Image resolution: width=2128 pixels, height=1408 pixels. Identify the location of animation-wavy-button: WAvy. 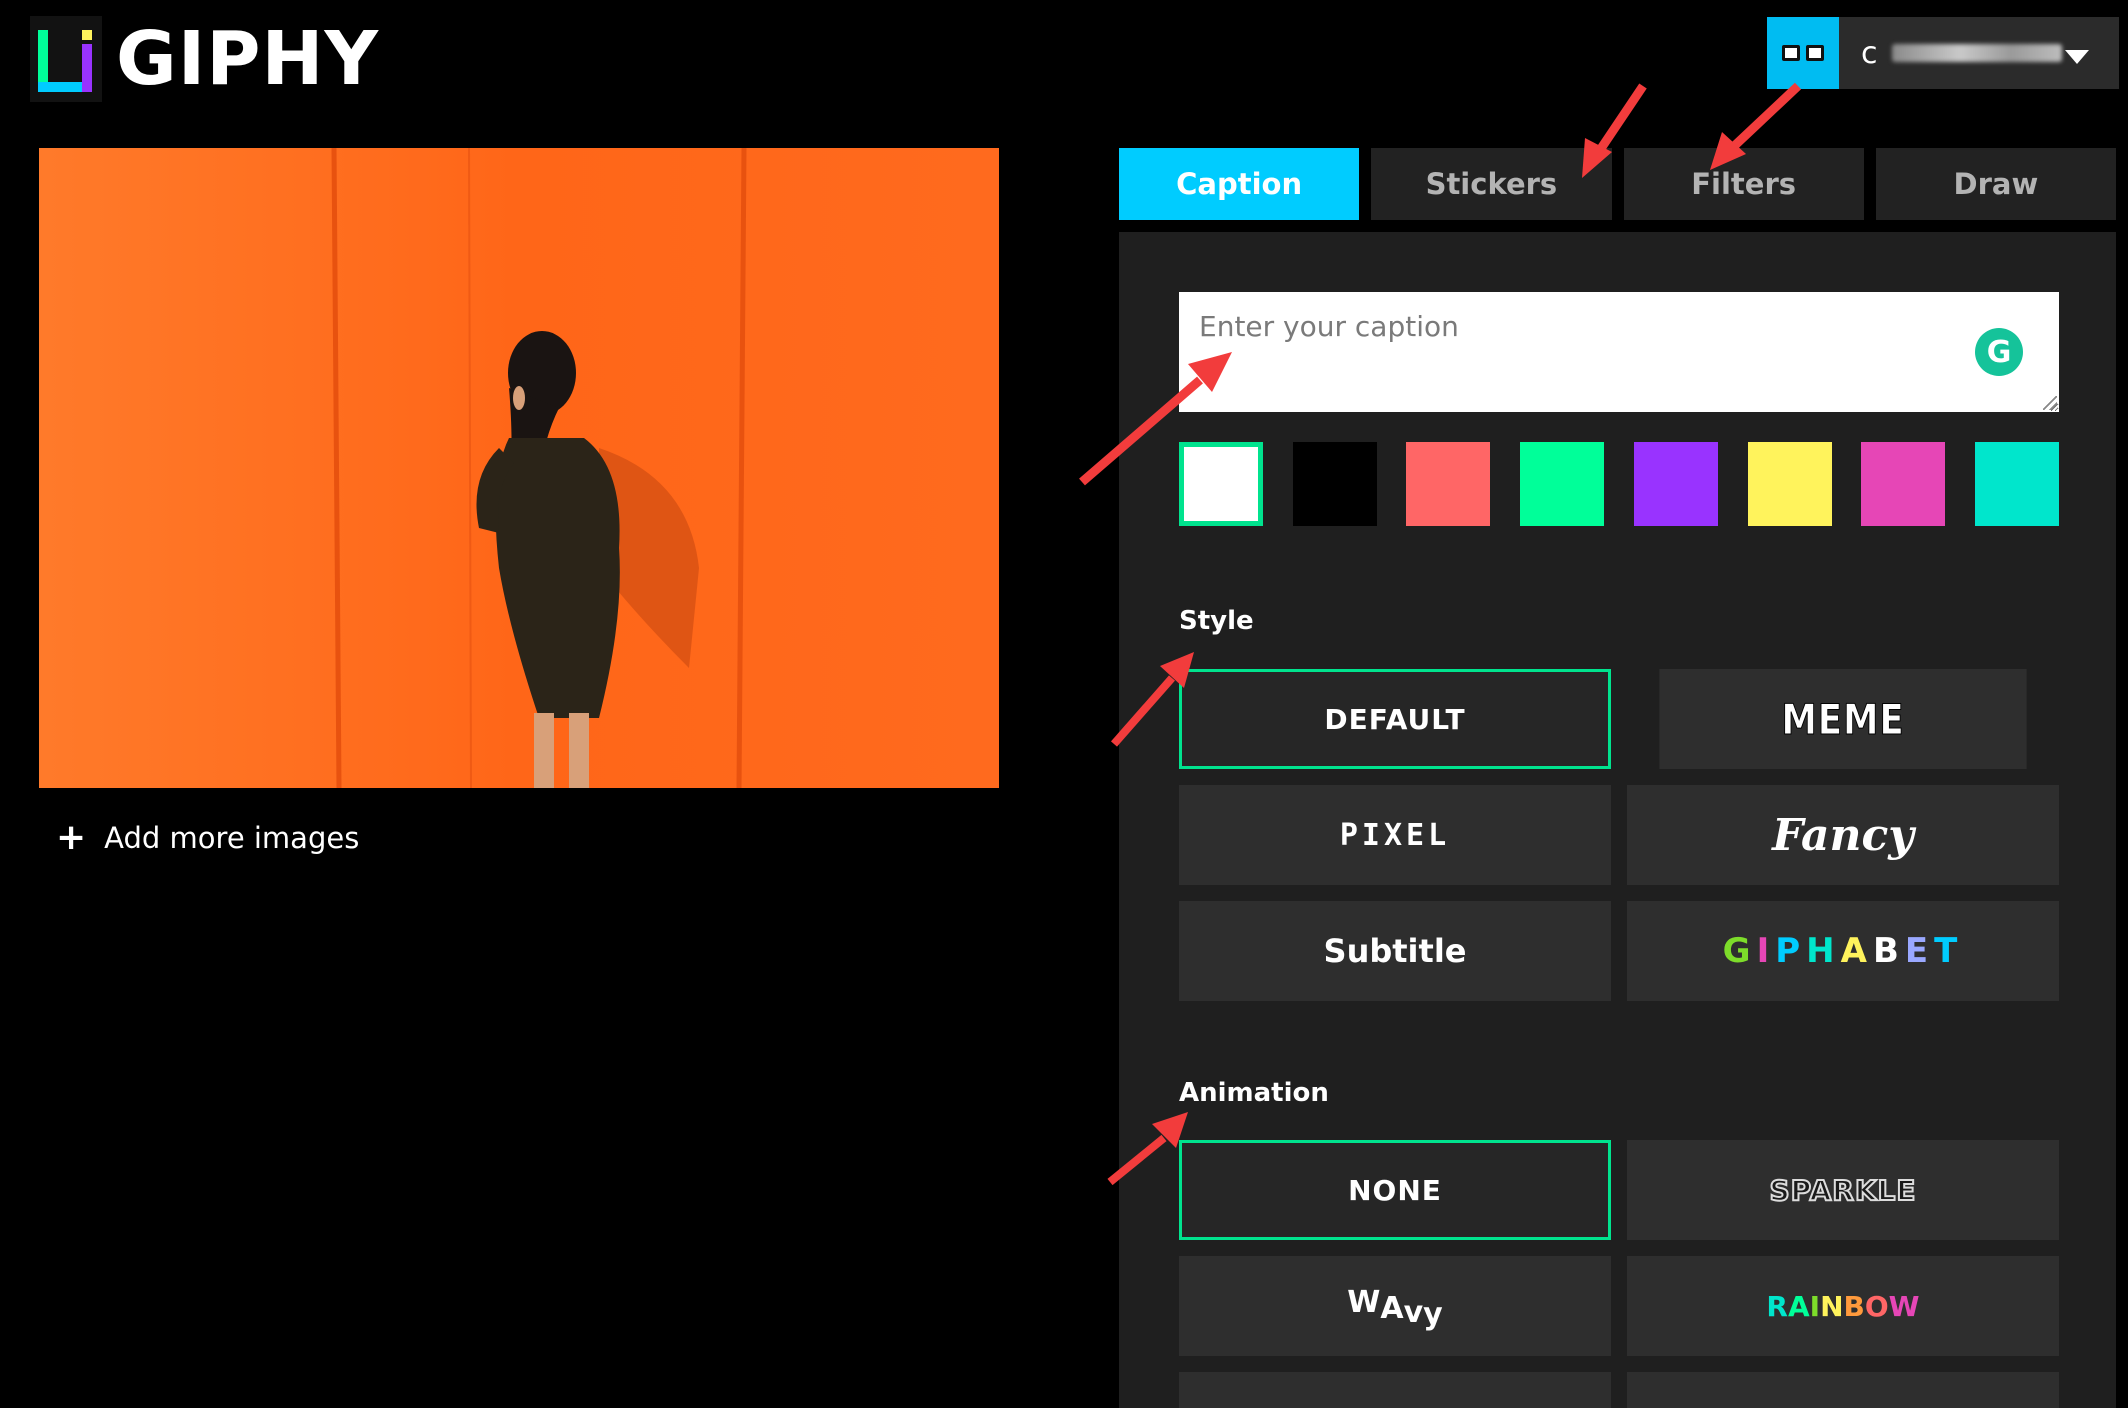
(1395, 1306).